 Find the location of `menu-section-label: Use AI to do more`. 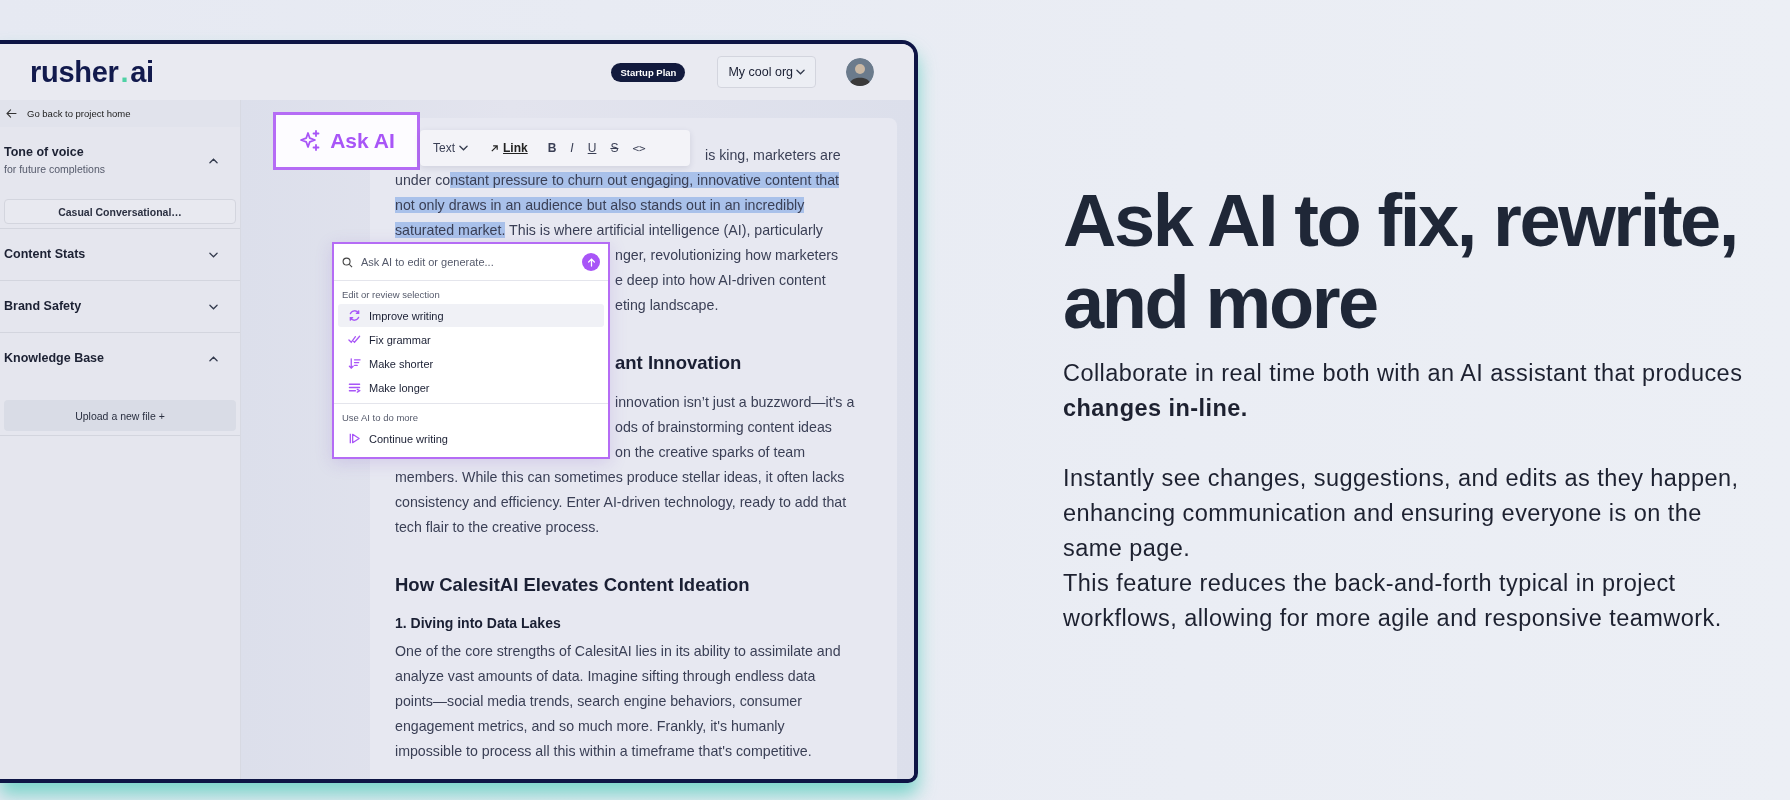

menu-section-label: Use AI to do more is located at coordinates (380, 418).